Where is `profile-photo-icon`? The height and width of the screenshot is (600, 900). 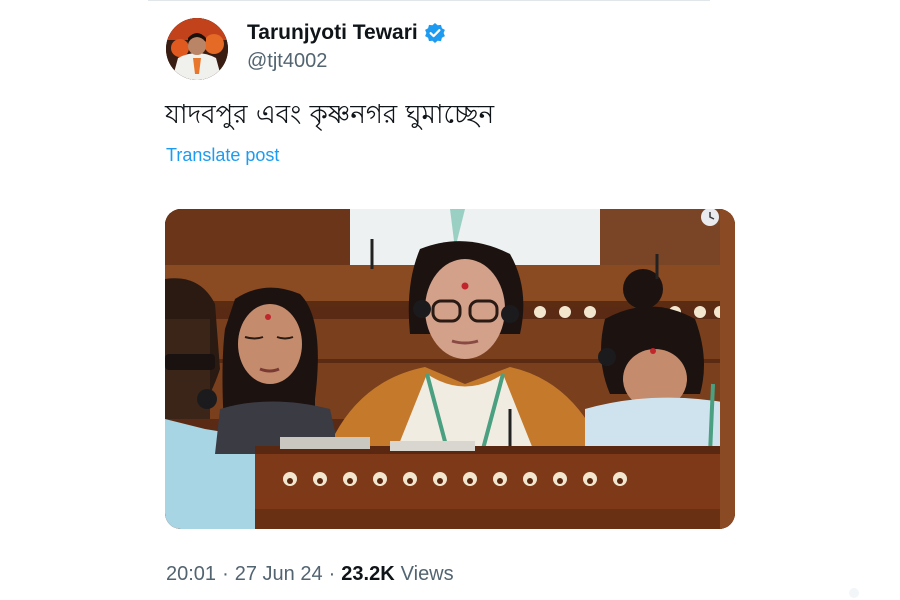
profile-photo-icon is located at coordinates (197, 49).